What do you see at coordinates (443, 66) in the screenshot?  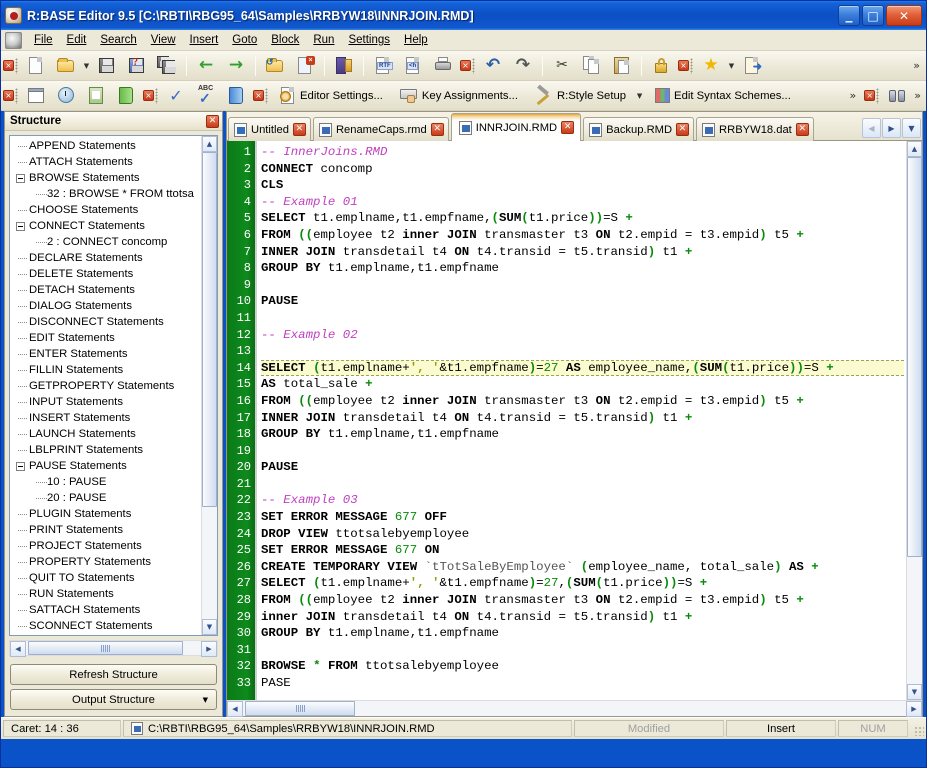 I see `print-button` at bounding box center [443, 66].